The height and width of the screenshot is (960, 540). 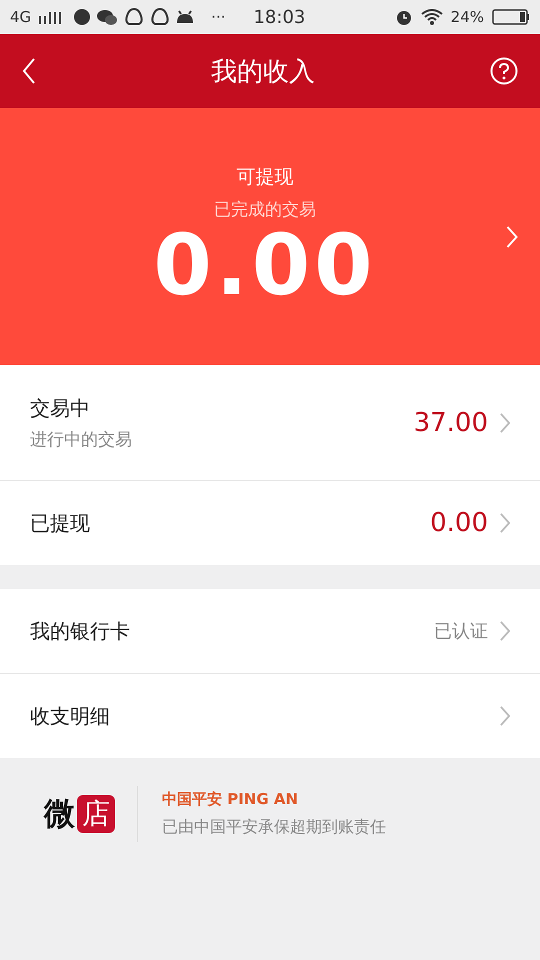 What do you see at coordinates (279, 17) in the screenshot?
I see `clock-time: 18:03` at bounding box center [279, 17].